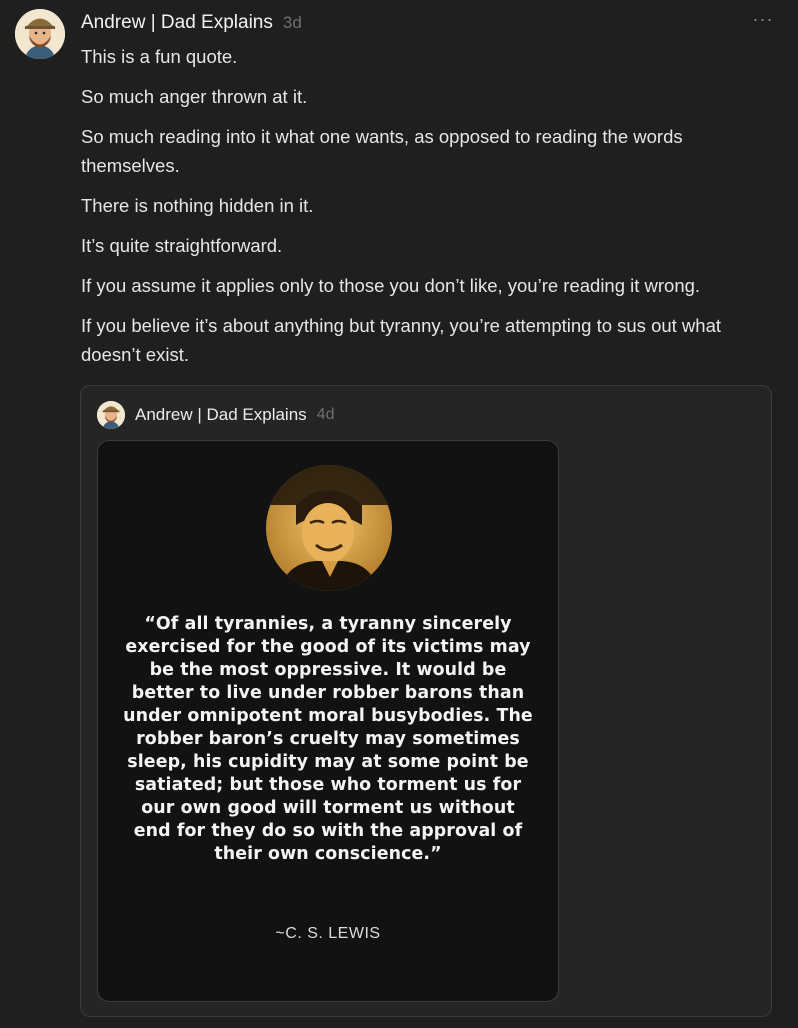 The width and height of the screenshot is (798, 1028). Describe the element at coordinates (177, 23) in the screenshot. I see `author-name: Andrew | Dad Explains` at that location.